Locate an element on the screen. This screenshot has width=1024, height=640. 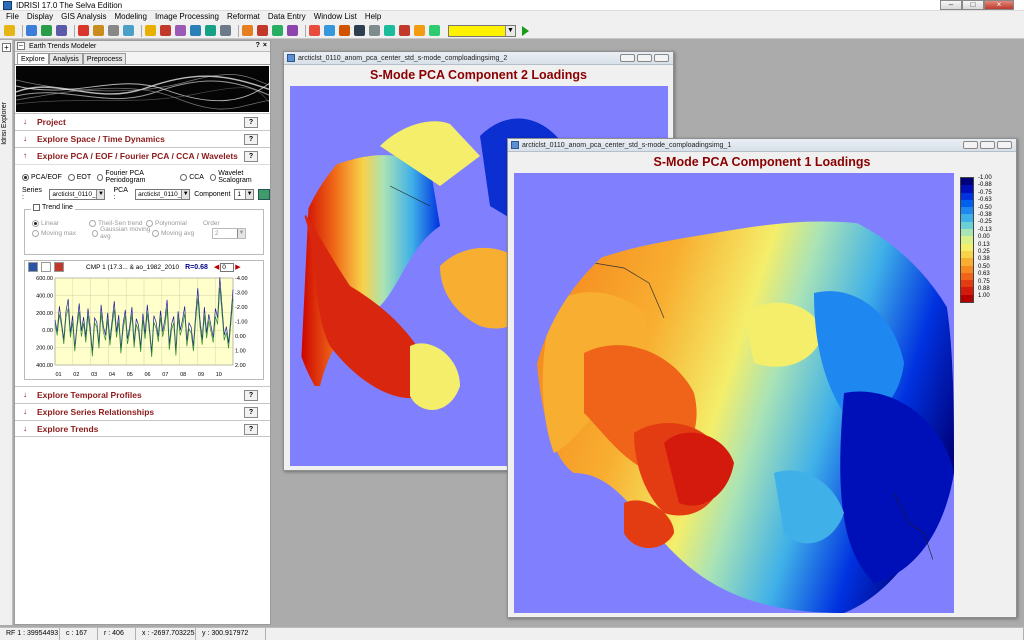
save-chart-icon is located at coordinates (33, 267).